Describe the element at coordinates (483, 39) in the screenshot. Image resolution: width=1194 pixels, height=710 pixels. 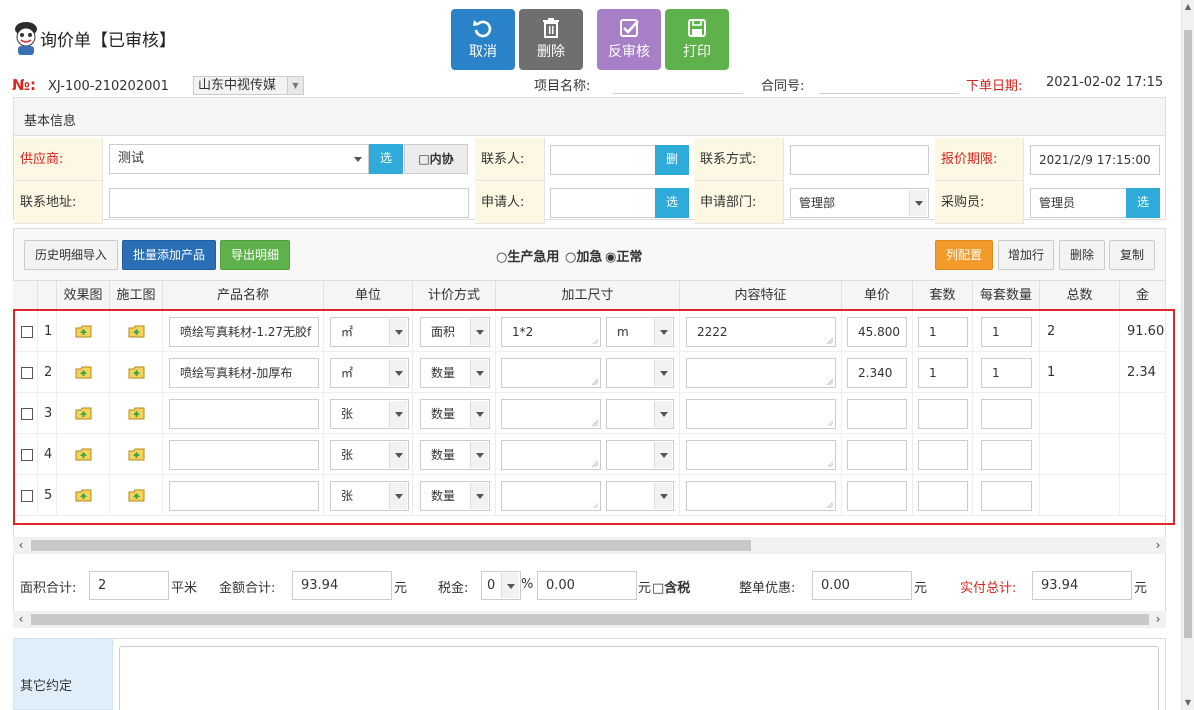
I see `cancel-button: 取消` at that location.